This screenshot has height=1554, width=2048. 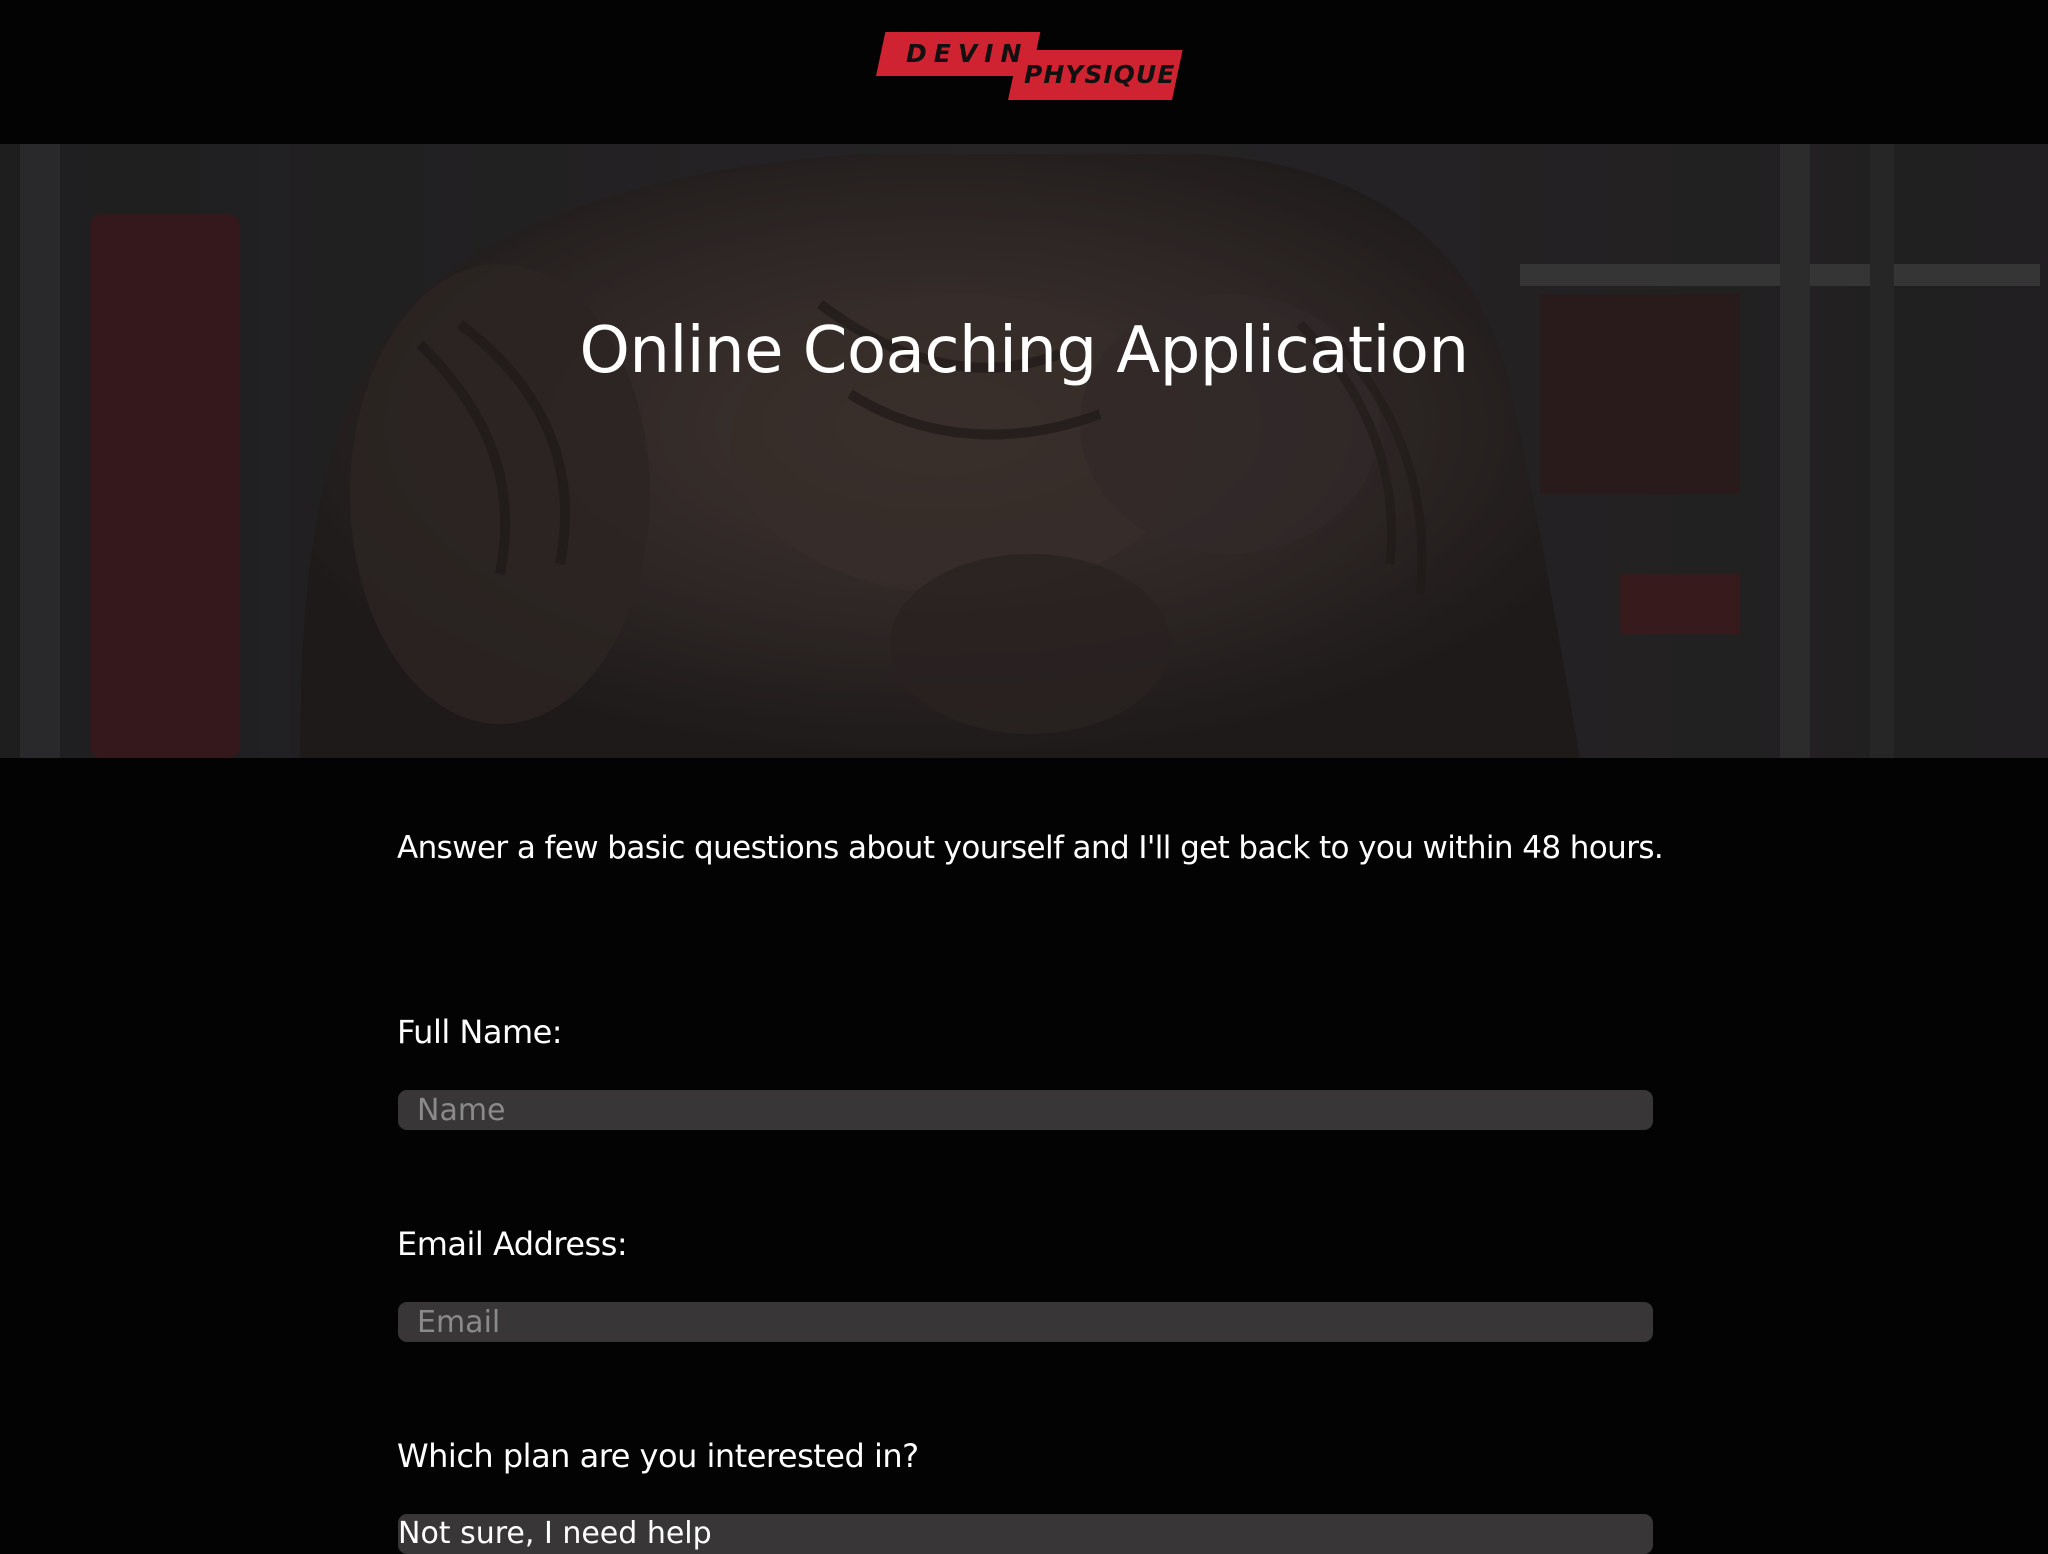 What do you see at coordinates (967, 53) in the screenshot?
I see `logo-text-devin: DEVIN` at bounding box center [967, 53].